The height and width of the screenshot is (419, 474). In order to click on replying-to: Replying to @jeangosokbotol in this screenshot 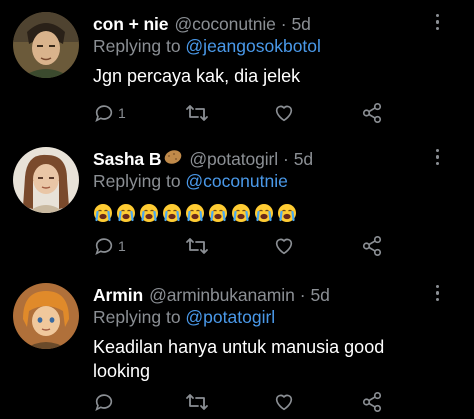, I will do `click(207, 48)`.